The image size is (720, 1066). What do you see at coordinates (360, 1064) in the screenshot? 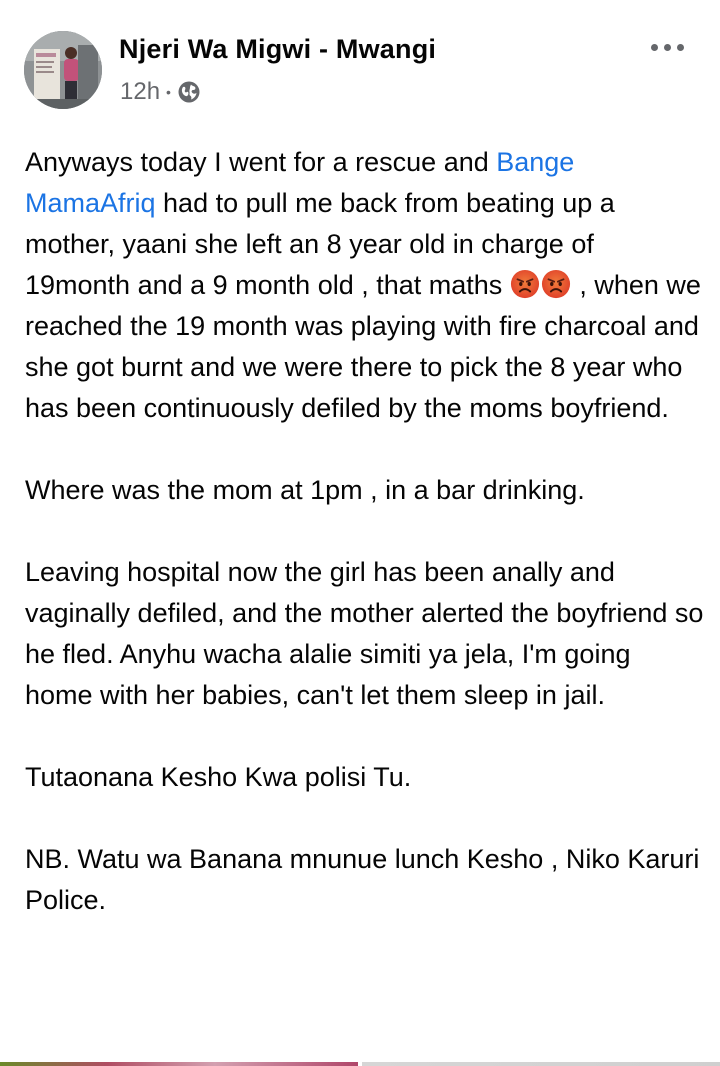
I see `attached-media-preview-edge` at bounding box center [360, 1064].